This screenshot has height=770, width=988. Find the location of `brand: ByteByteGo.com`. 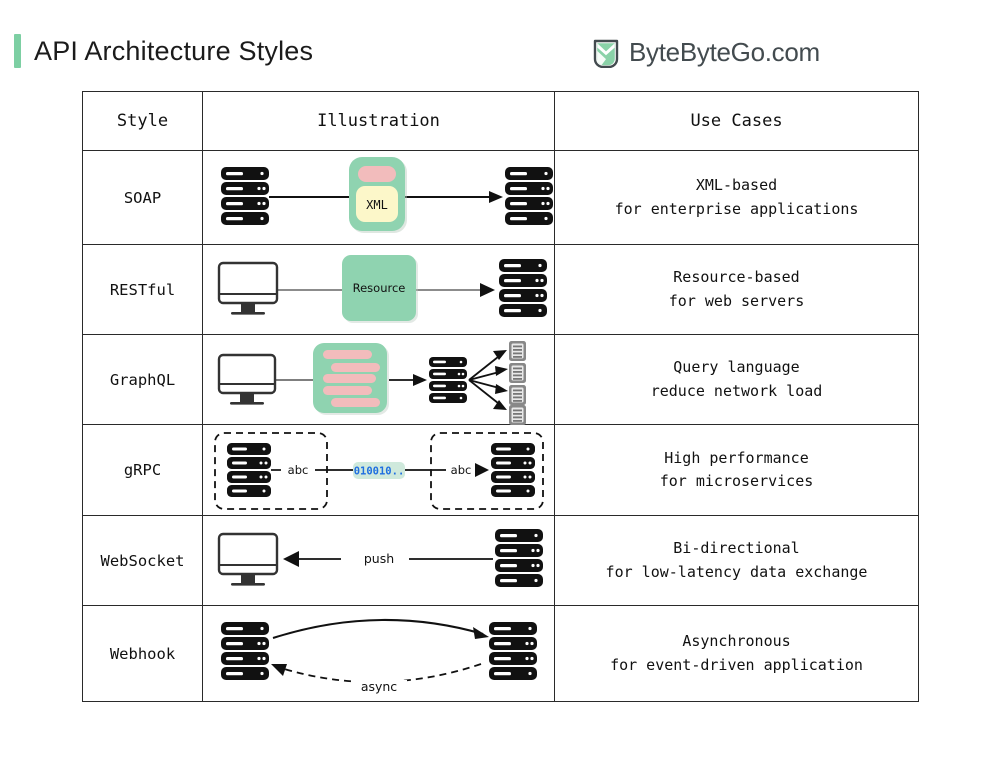

brand: ByteByteGo.com is located at coordinates (706, 52).